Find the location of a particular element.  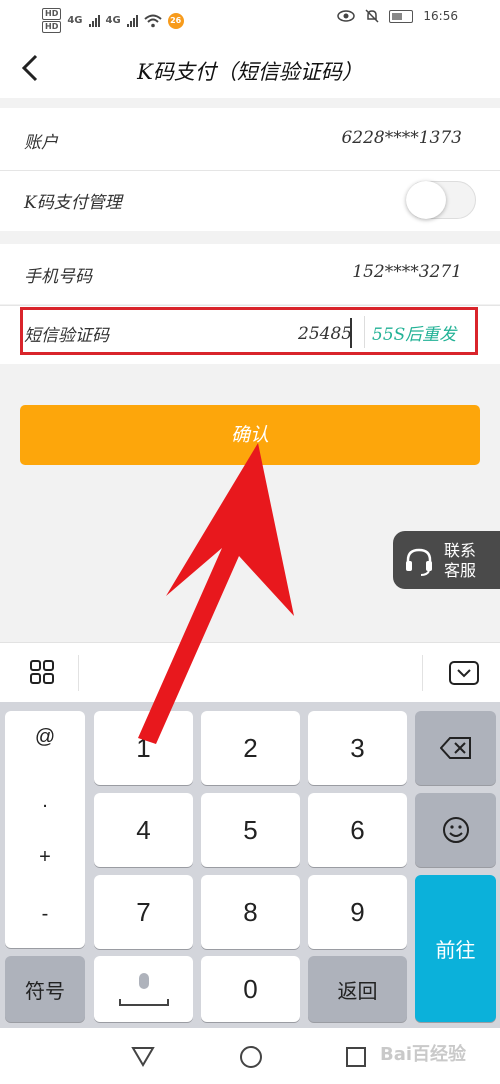

phone-value: 152****3271 is located at coordinates (407, 272).